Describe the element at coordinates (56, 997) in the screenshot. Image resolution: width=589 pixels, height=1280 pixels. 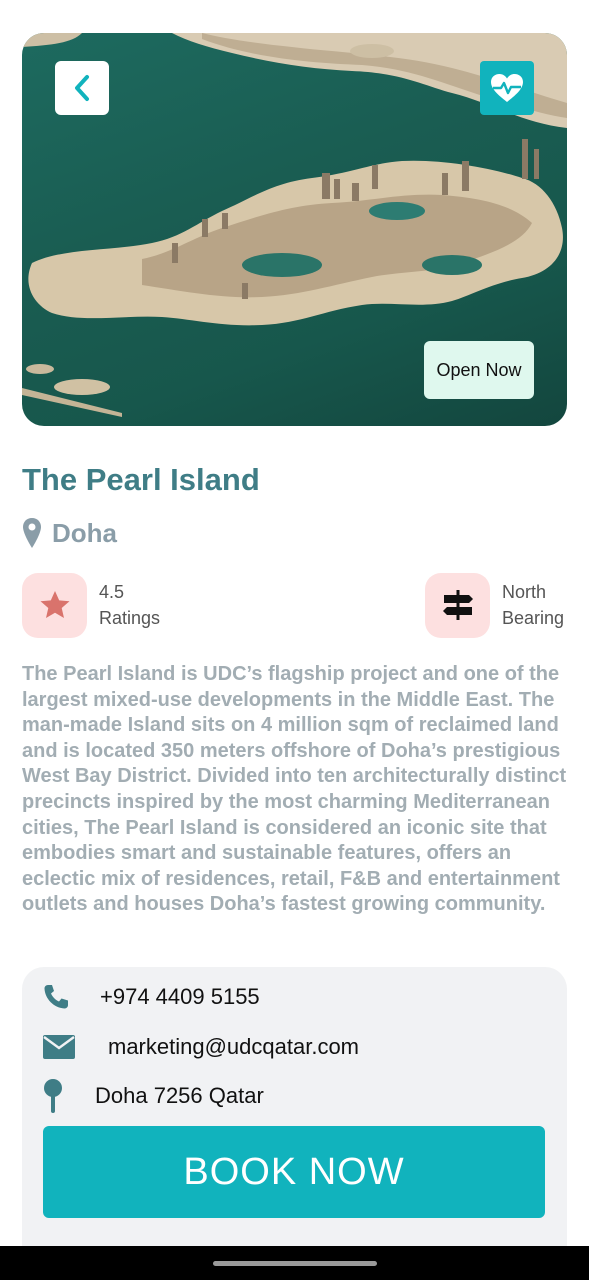
I see `phone-icon` at that location.